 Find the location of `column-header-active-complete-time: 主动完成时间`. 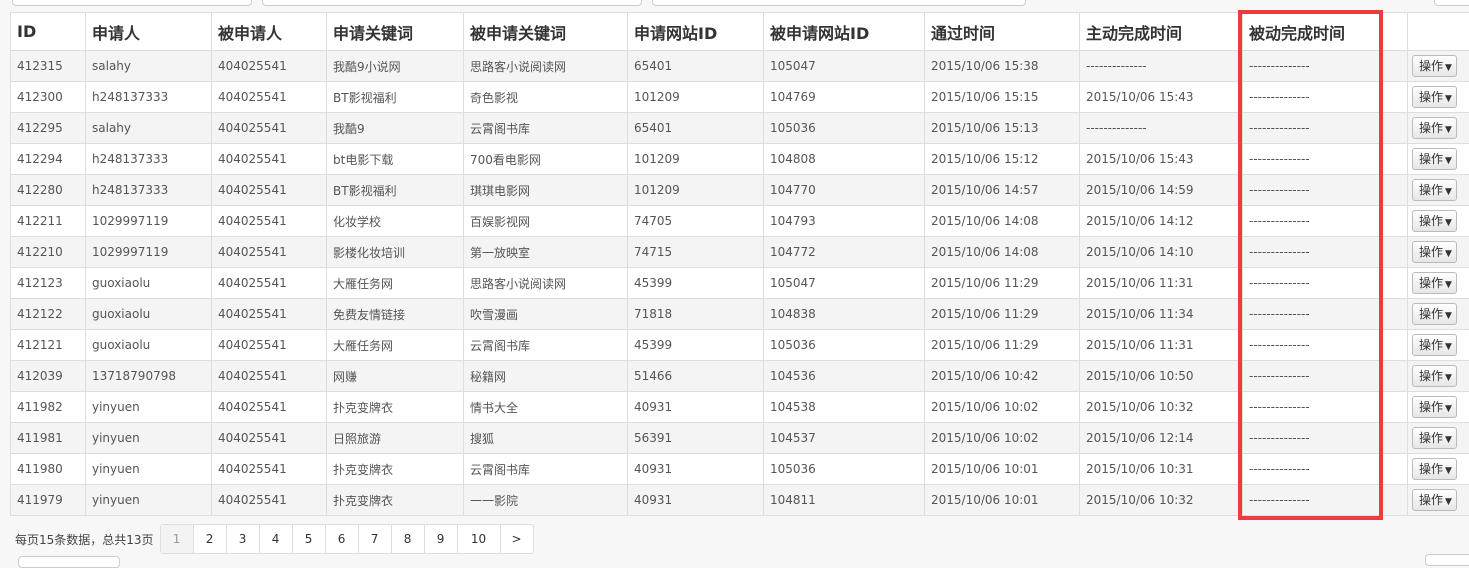

column-header-active-complete-time: 主动完成时间 is located at coordinates (1161, 32).